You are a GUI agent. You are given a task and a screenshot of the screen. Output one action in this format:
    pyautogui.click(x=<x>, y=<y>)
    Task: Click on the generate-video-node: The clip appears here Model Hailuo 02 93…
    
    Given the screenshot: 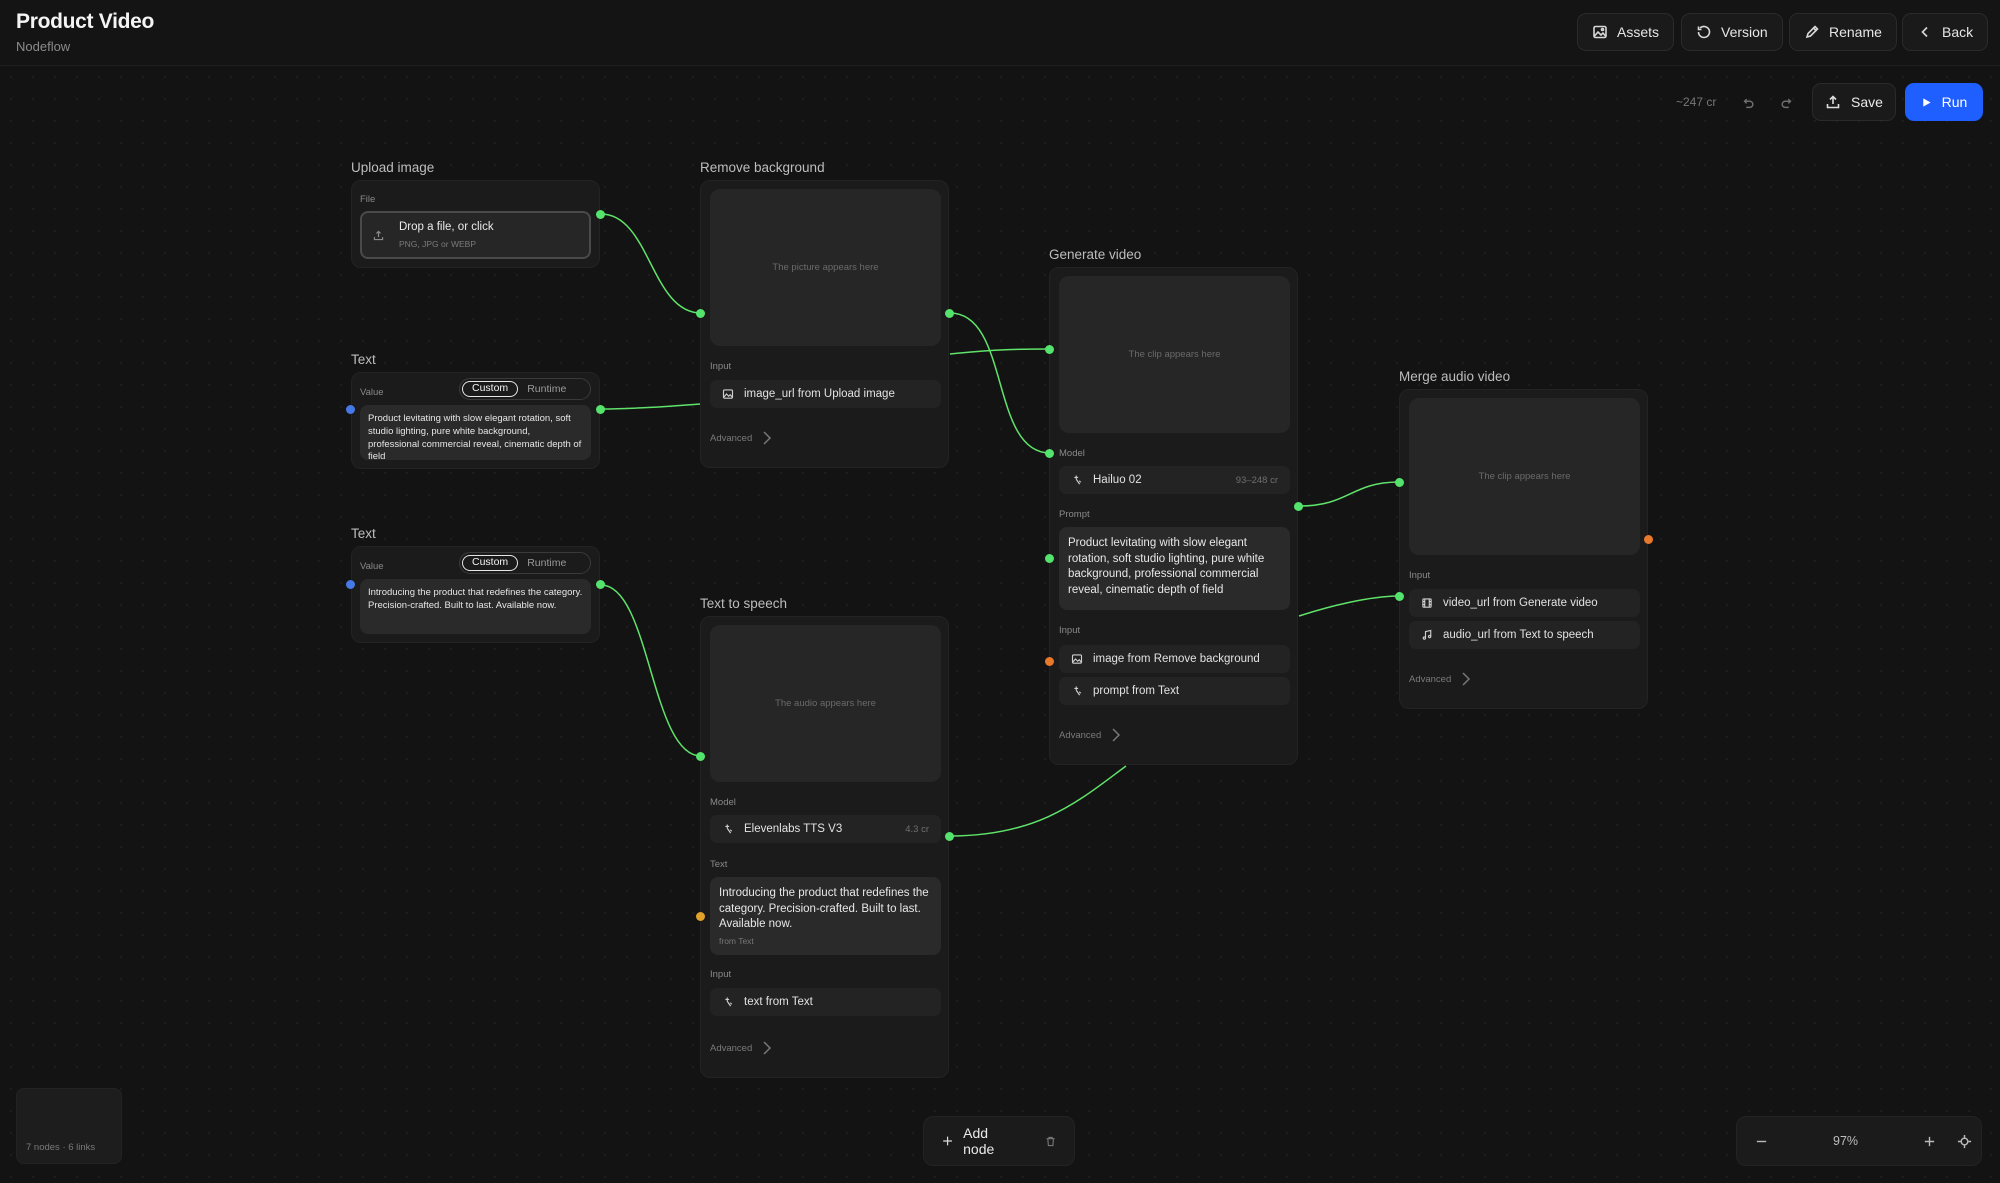 What is the action you would take?
    pyautogui.click(x=1173, y=516)
    